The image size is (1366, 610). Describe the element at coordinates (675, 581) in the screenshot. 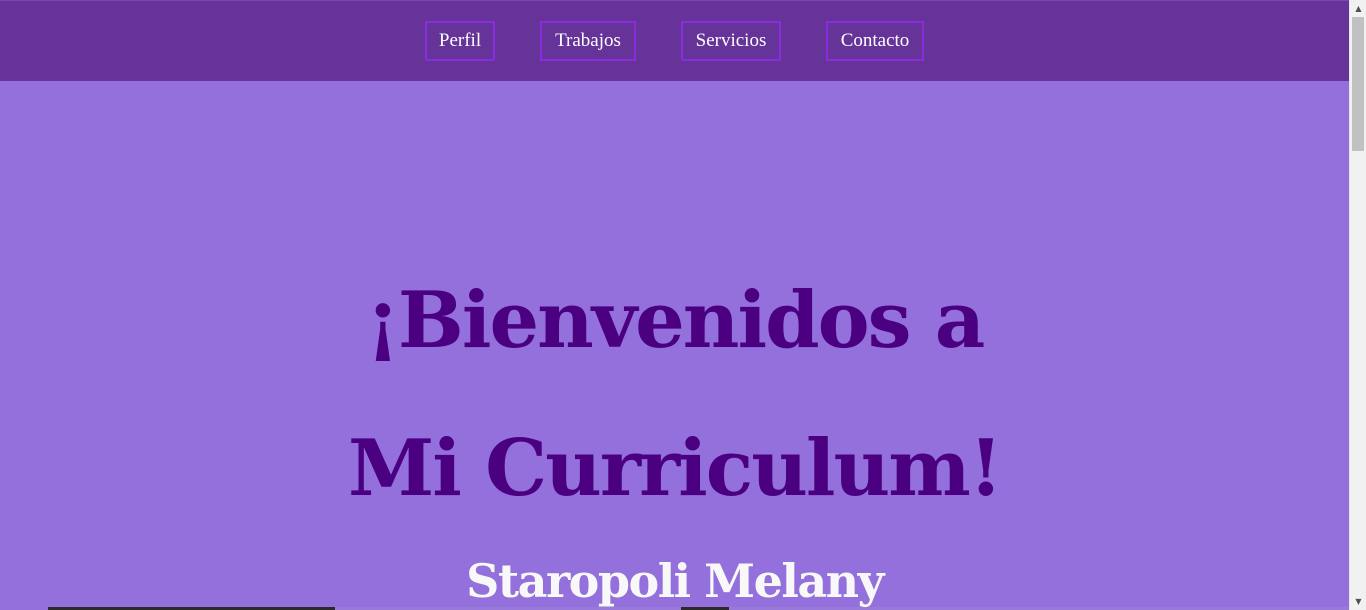

I see `hero-subtitle-name: Staropoli Melany` at that location.